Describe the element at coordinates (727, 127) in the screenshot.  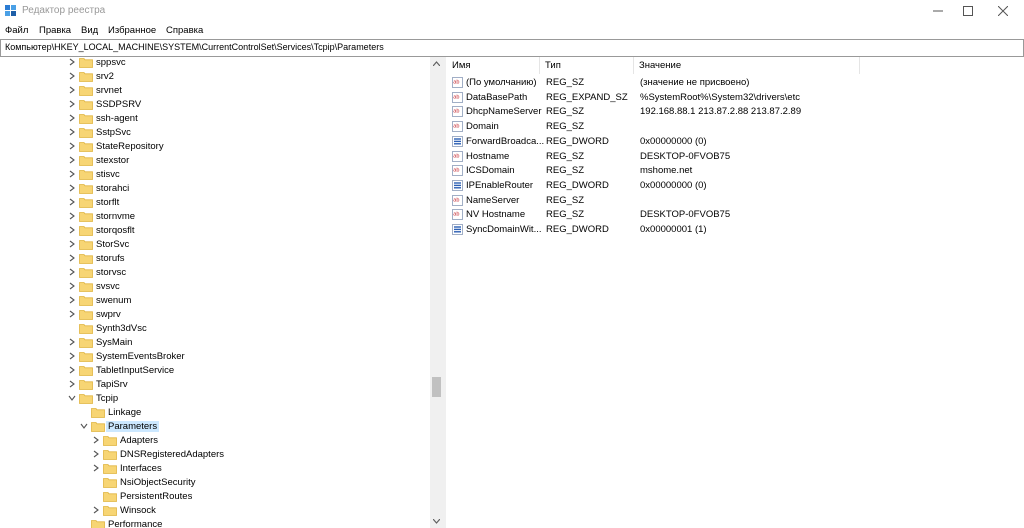
I see `value-row: ab Domain REG_SZ` at that location.